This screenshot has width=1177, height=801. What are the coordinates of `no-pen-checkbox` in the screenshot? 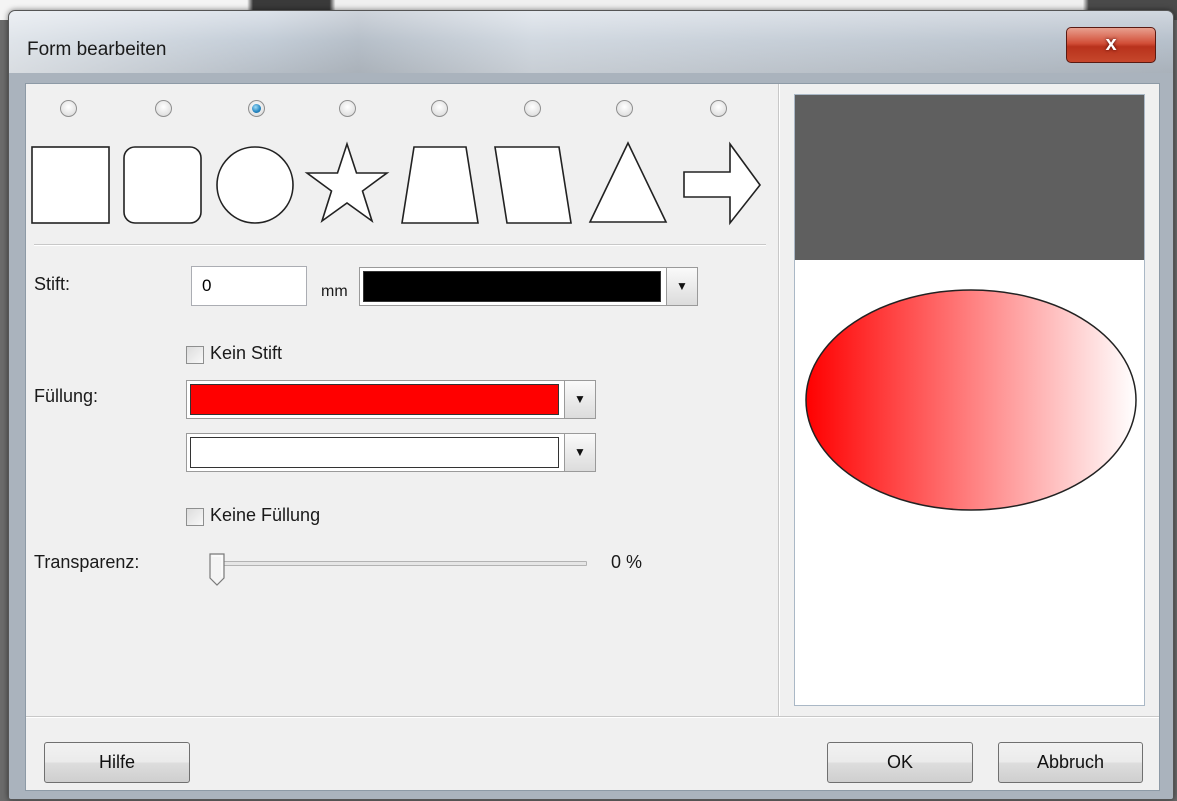 It's located at (195, 355).